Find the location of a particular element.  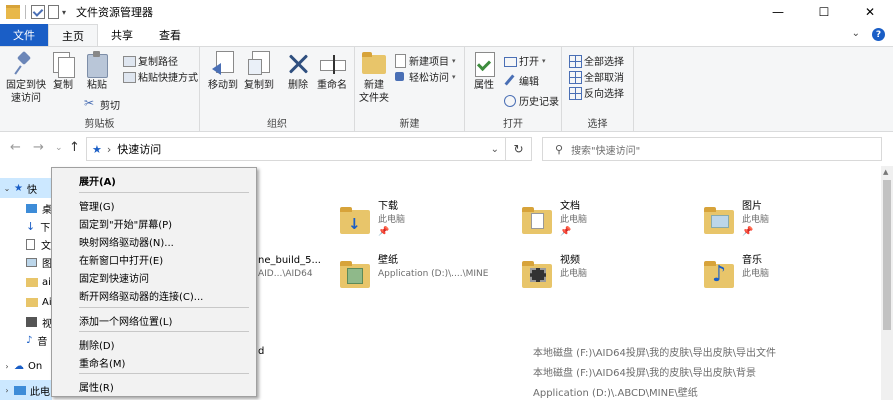

scroll-up-icon: ▲ is located at coordinates (885, 172).